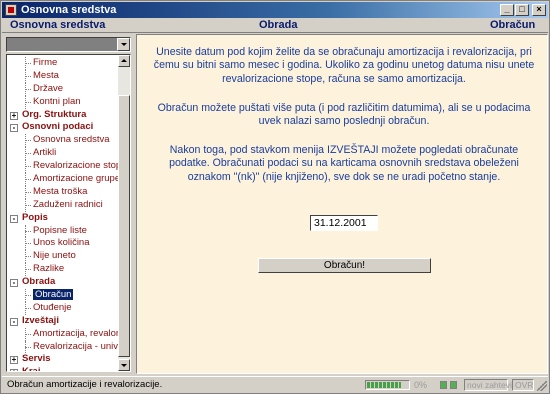  I want to click on tree-item: Obračun, so click(63, 295).